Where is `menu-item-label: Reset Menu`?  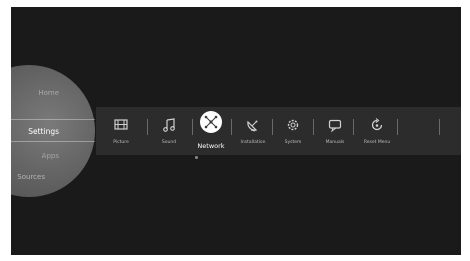
menu-item-label: Reset Menu is located at coordinates (377, 142).